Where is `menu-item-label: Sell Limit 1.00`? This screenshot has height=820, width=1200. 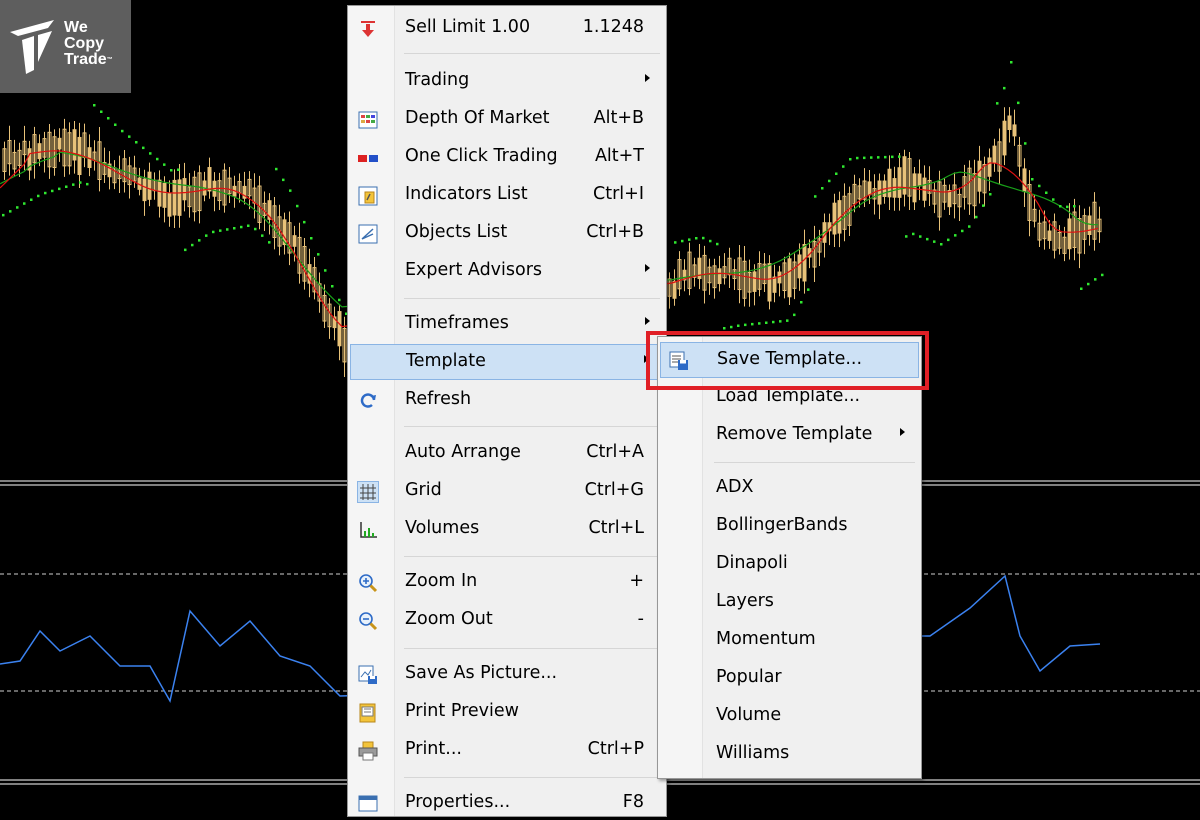
menu-item-label: Sell Limit 1.00 is located at coordinates (468, 27).